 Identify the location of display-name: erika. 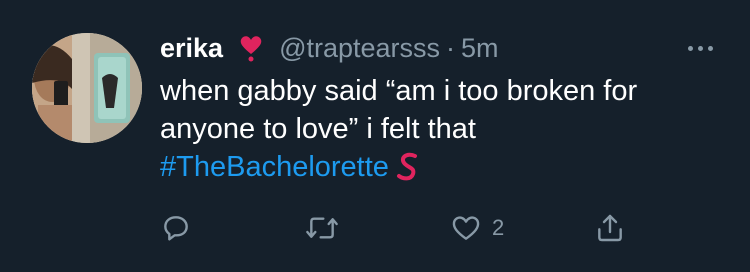
(191, 48).